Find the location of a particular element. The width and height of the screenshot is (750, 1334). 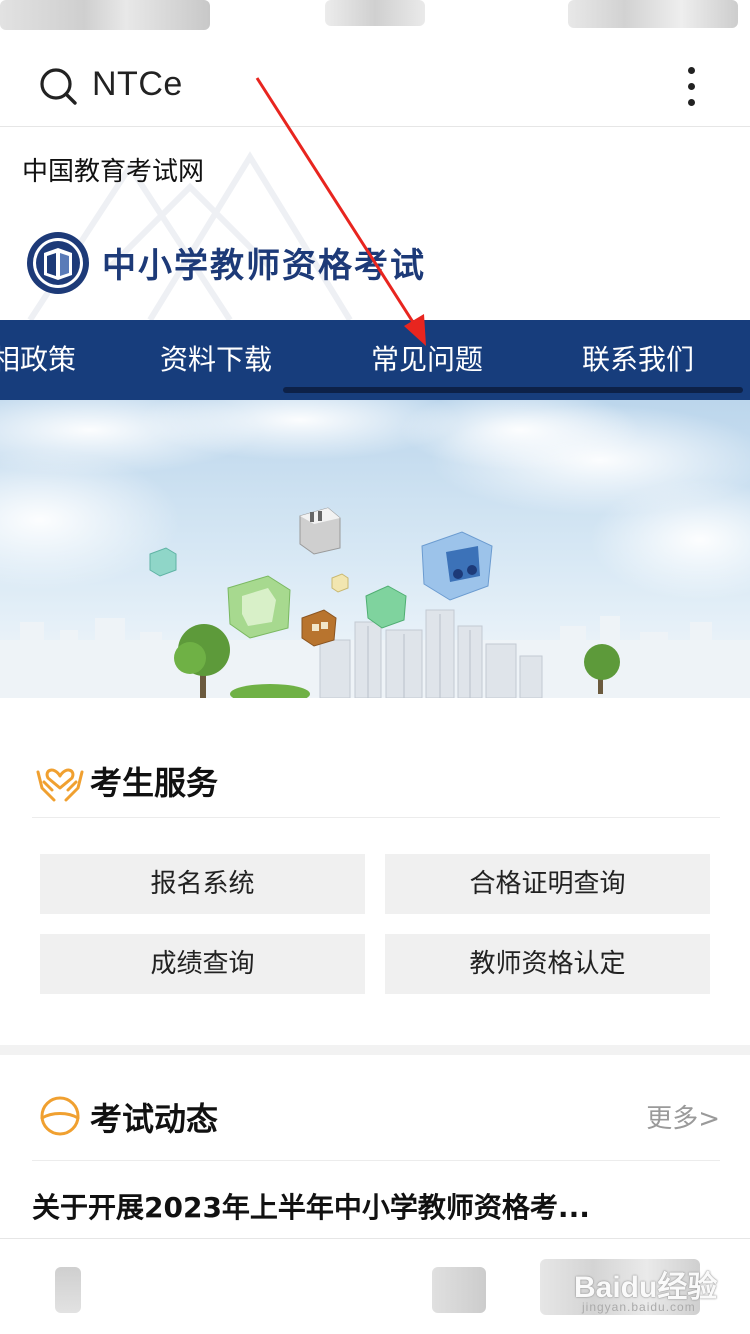

ntce-logo-icon is located at coordinates (58, 263).